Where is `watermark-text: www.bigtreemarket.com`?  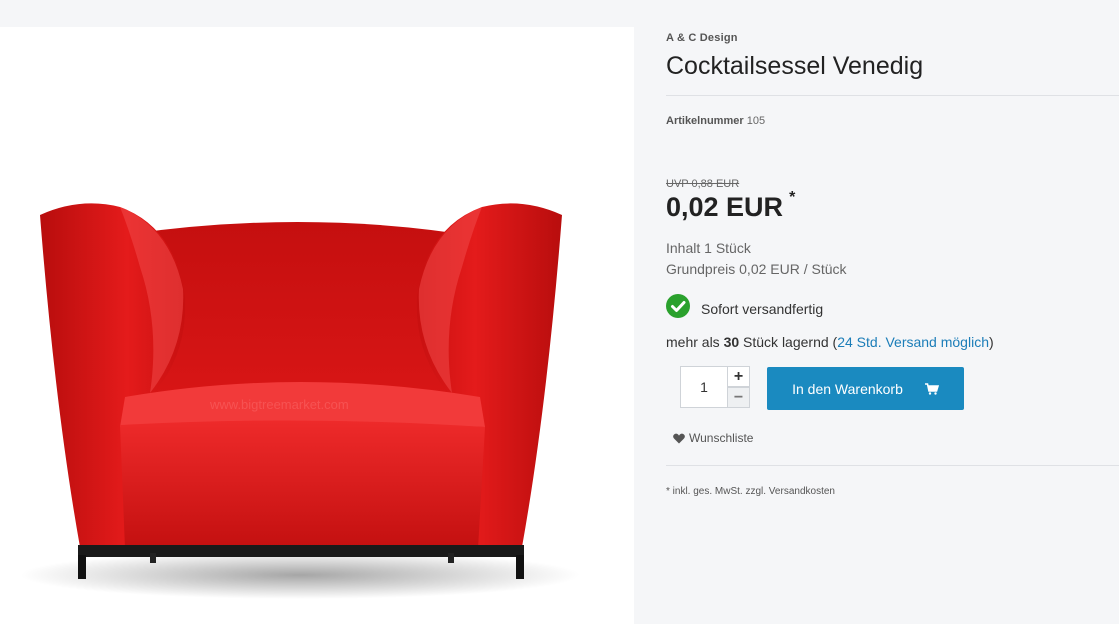
watermark-text: www.bigtreemarket.com is located at coordinates (279, 404).